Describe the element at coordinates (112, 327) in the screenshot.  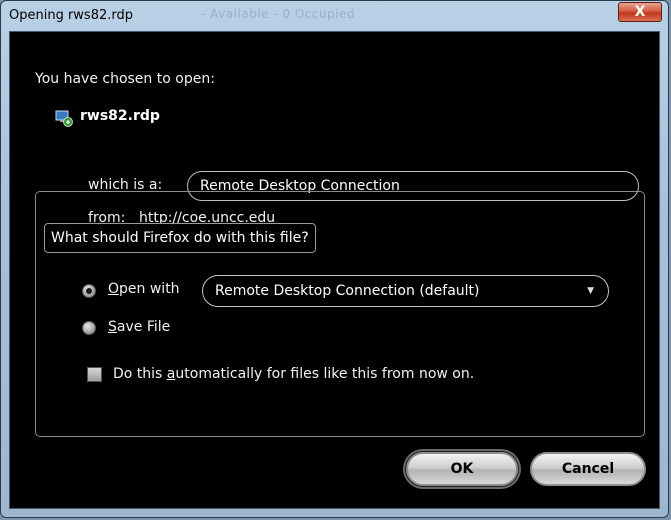
I see `save-file-mnemonic: S` at that location.